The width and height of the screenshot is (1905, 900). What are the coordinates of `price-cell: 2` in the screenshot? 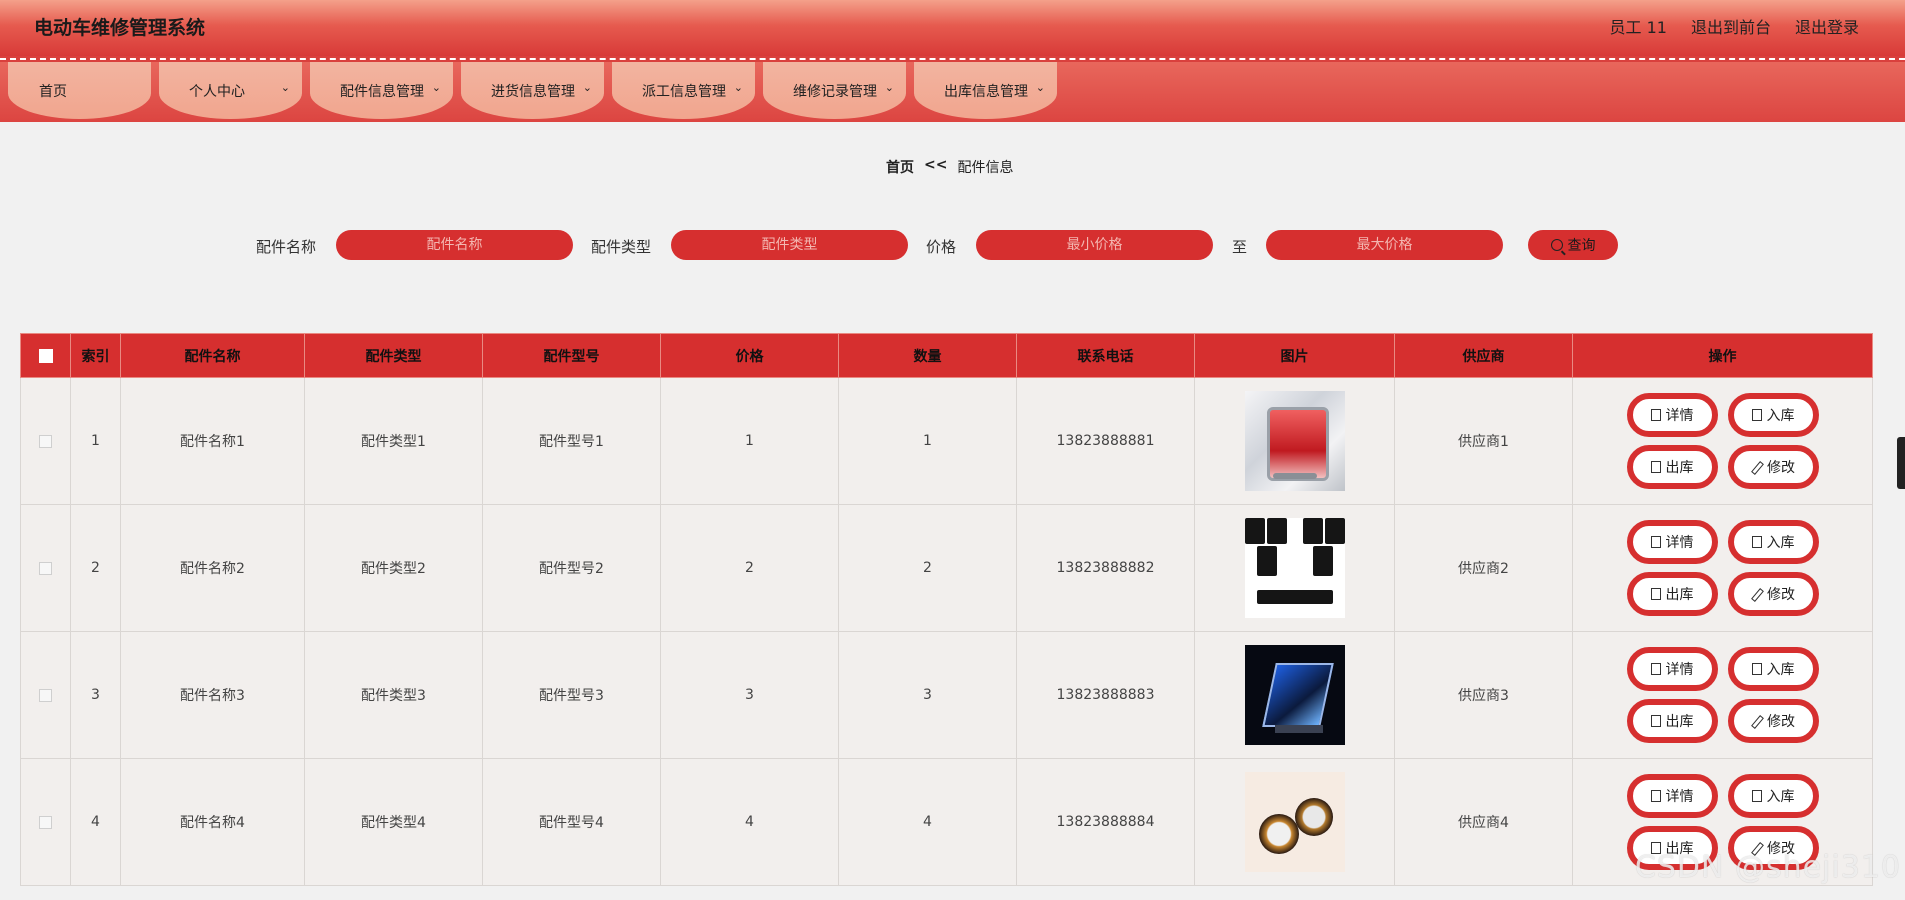 It's located at (749, 568).